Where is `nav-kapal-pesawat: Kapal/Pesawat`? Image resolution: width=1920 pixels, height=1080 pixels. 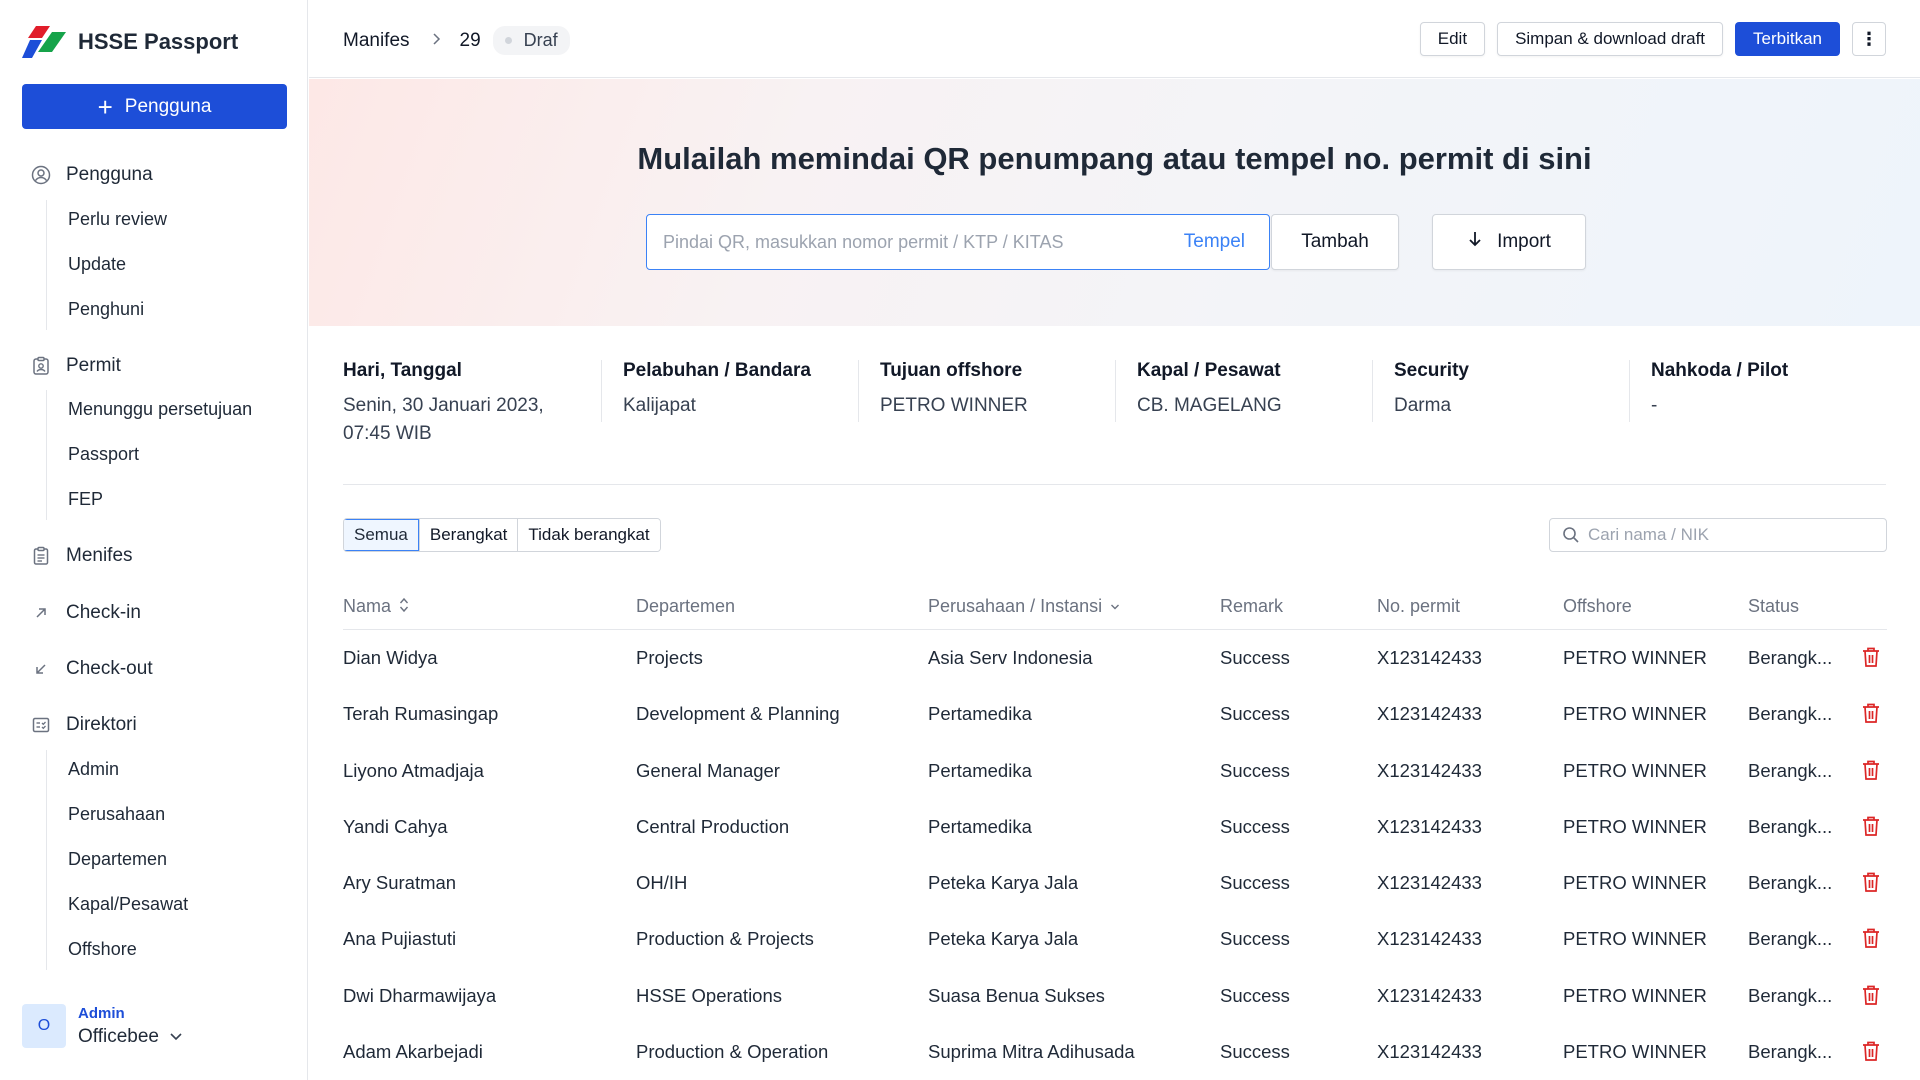
nav-kapal-pesawat: Kapal/Pesawat is located at coordinates (128, 904).